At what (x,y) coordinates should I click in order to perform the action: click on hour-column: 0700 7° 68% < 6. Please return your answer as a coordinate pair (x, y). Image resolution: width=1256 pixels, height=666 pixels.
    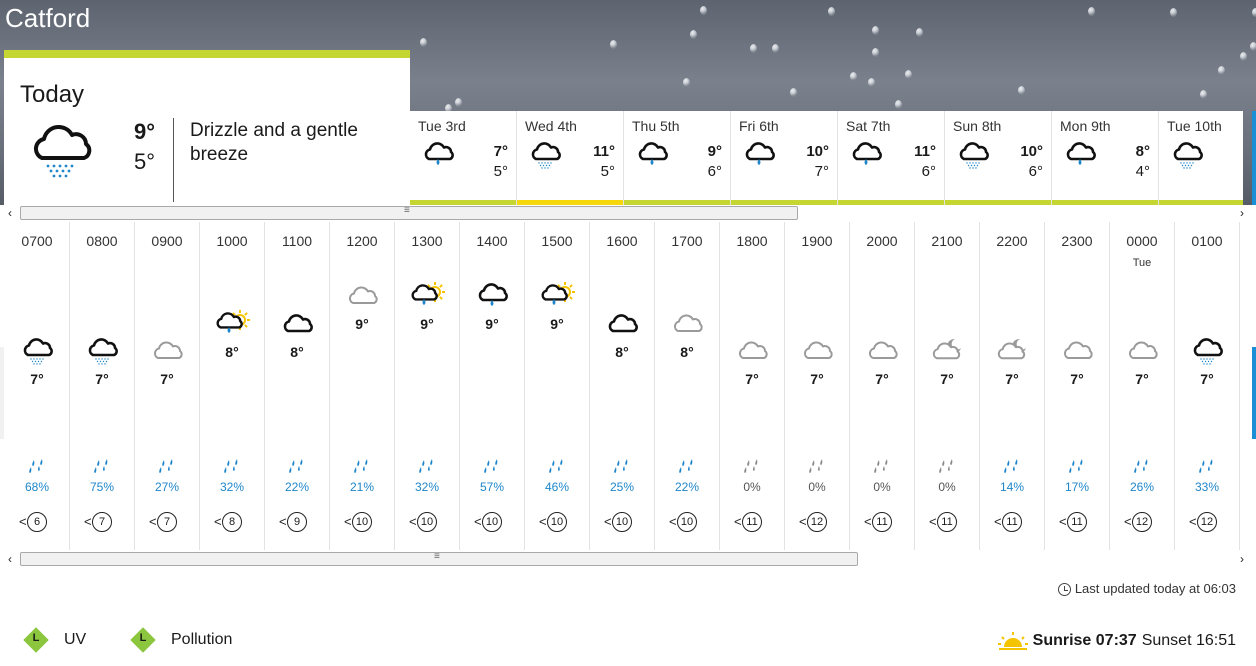
    Looking at the image, I should click on (37, 386).